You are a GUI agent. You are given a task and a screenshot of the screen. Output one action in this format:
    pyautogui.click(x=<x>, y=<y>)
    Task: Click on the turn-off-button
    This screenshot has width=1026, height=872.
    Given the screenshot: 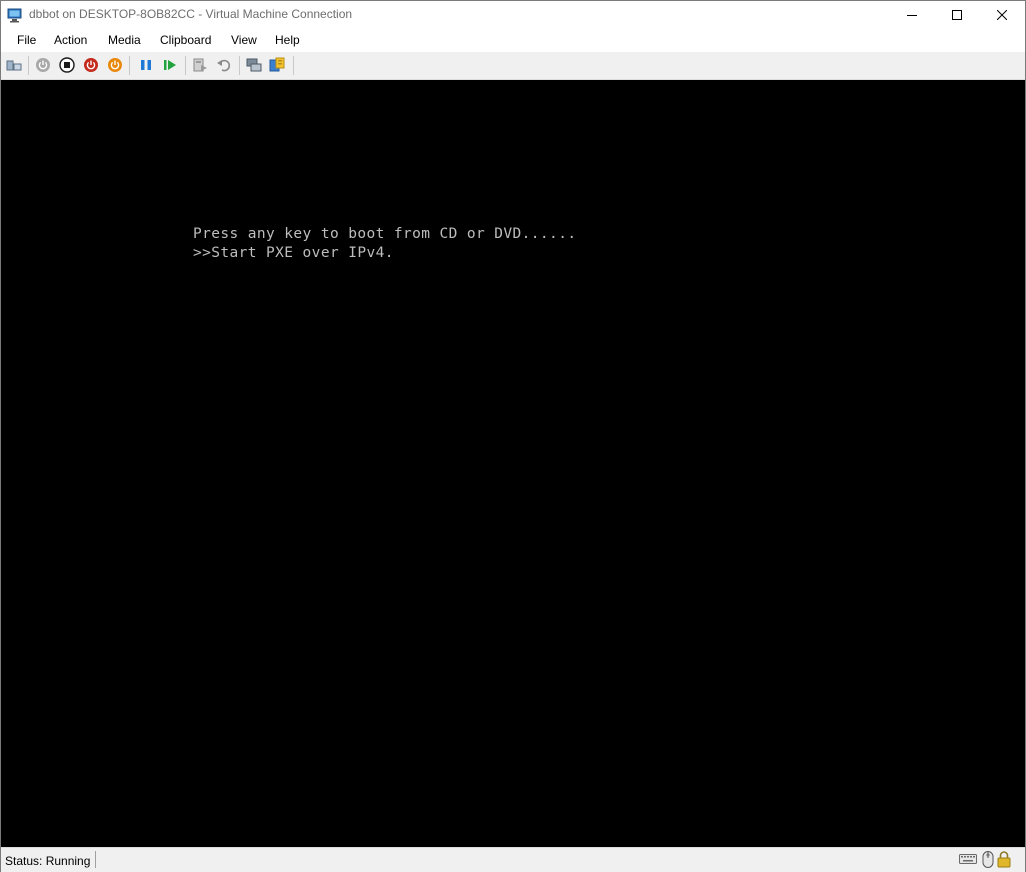 What is the action you would take?
    pyautogui.click(x=67, y=65)
    